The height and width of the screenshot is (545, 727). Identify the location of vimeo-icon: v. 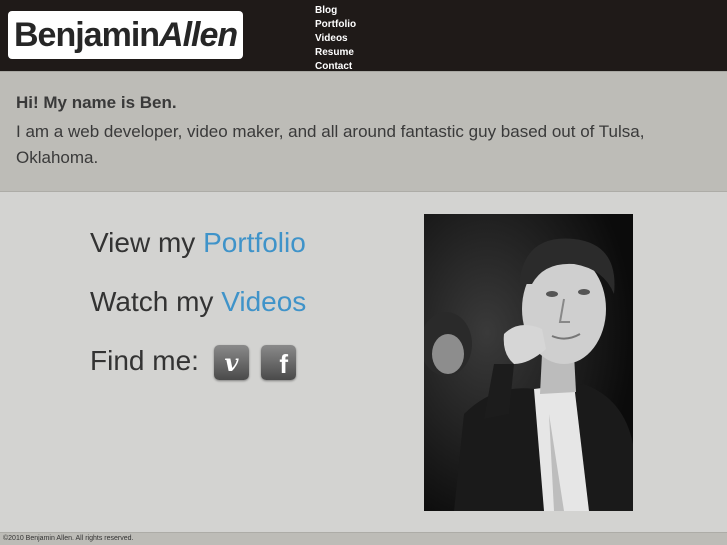
(231, 362).